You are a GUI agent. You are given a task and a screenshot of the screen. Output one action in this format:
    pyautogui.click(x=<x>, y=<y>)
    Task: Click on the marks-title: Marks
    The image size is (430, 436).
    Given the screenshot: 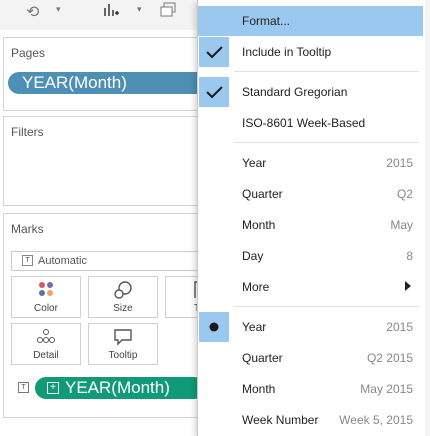 What is the action you would take?
    pyautogui.click(x=27, y=229)
    